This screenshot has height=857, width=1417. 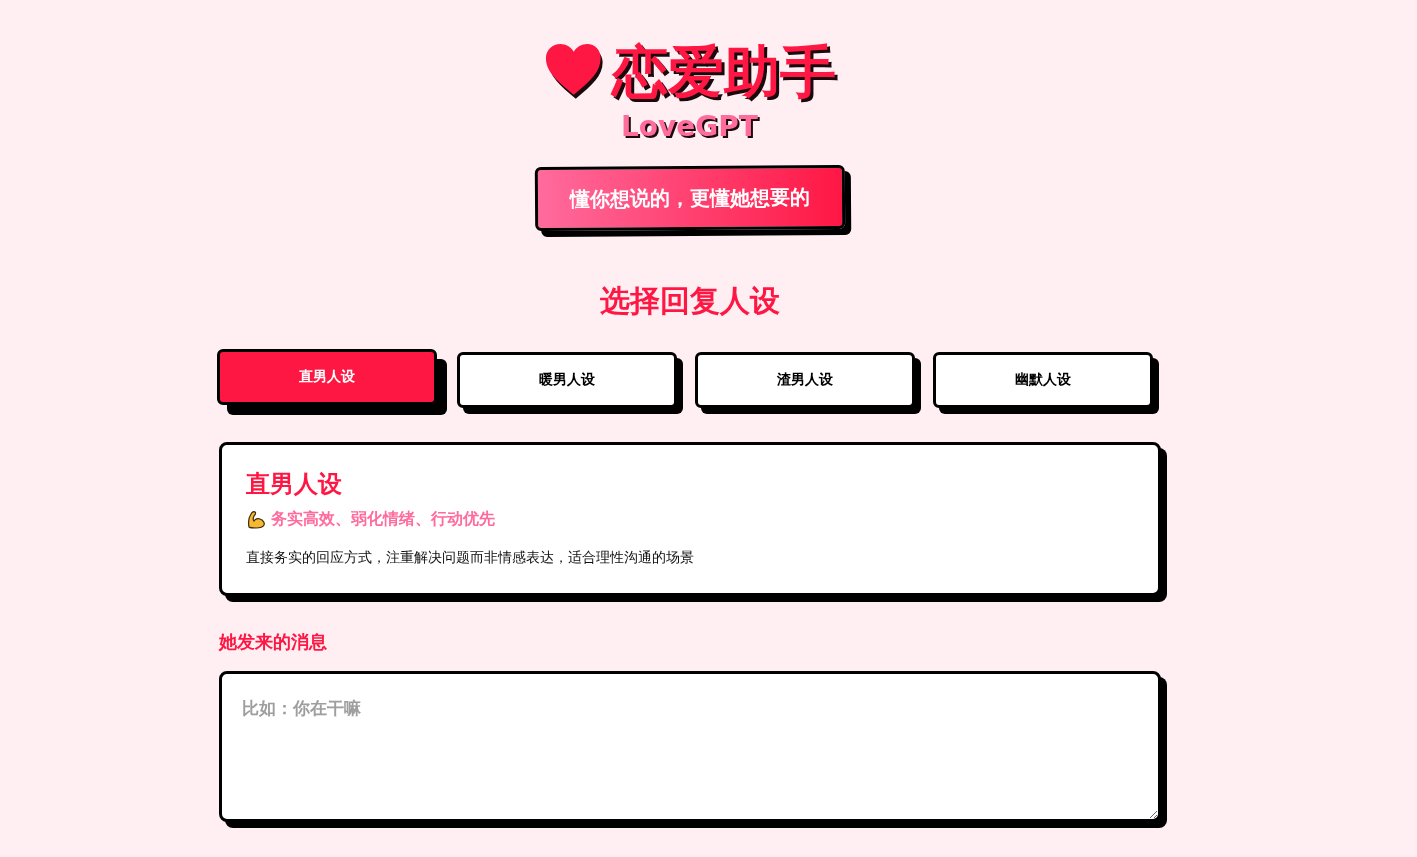 I want to click on persona-traits: 务实高效、弱化情绪、行动优先, so click(x=382, y=519).